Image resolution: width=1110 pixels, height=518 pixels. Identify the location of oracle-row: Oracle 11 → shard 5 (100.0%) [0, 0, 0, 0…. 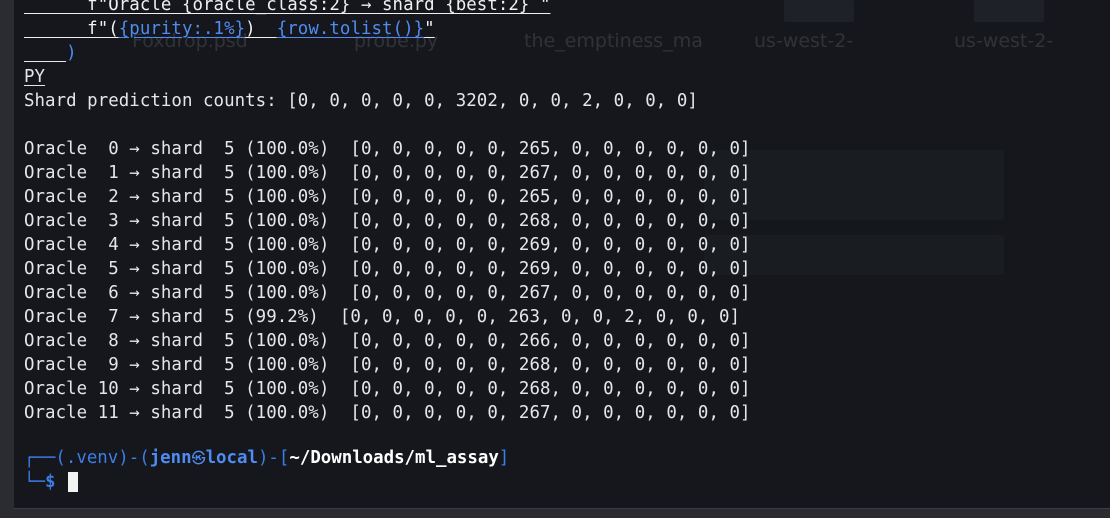
(387, 413).